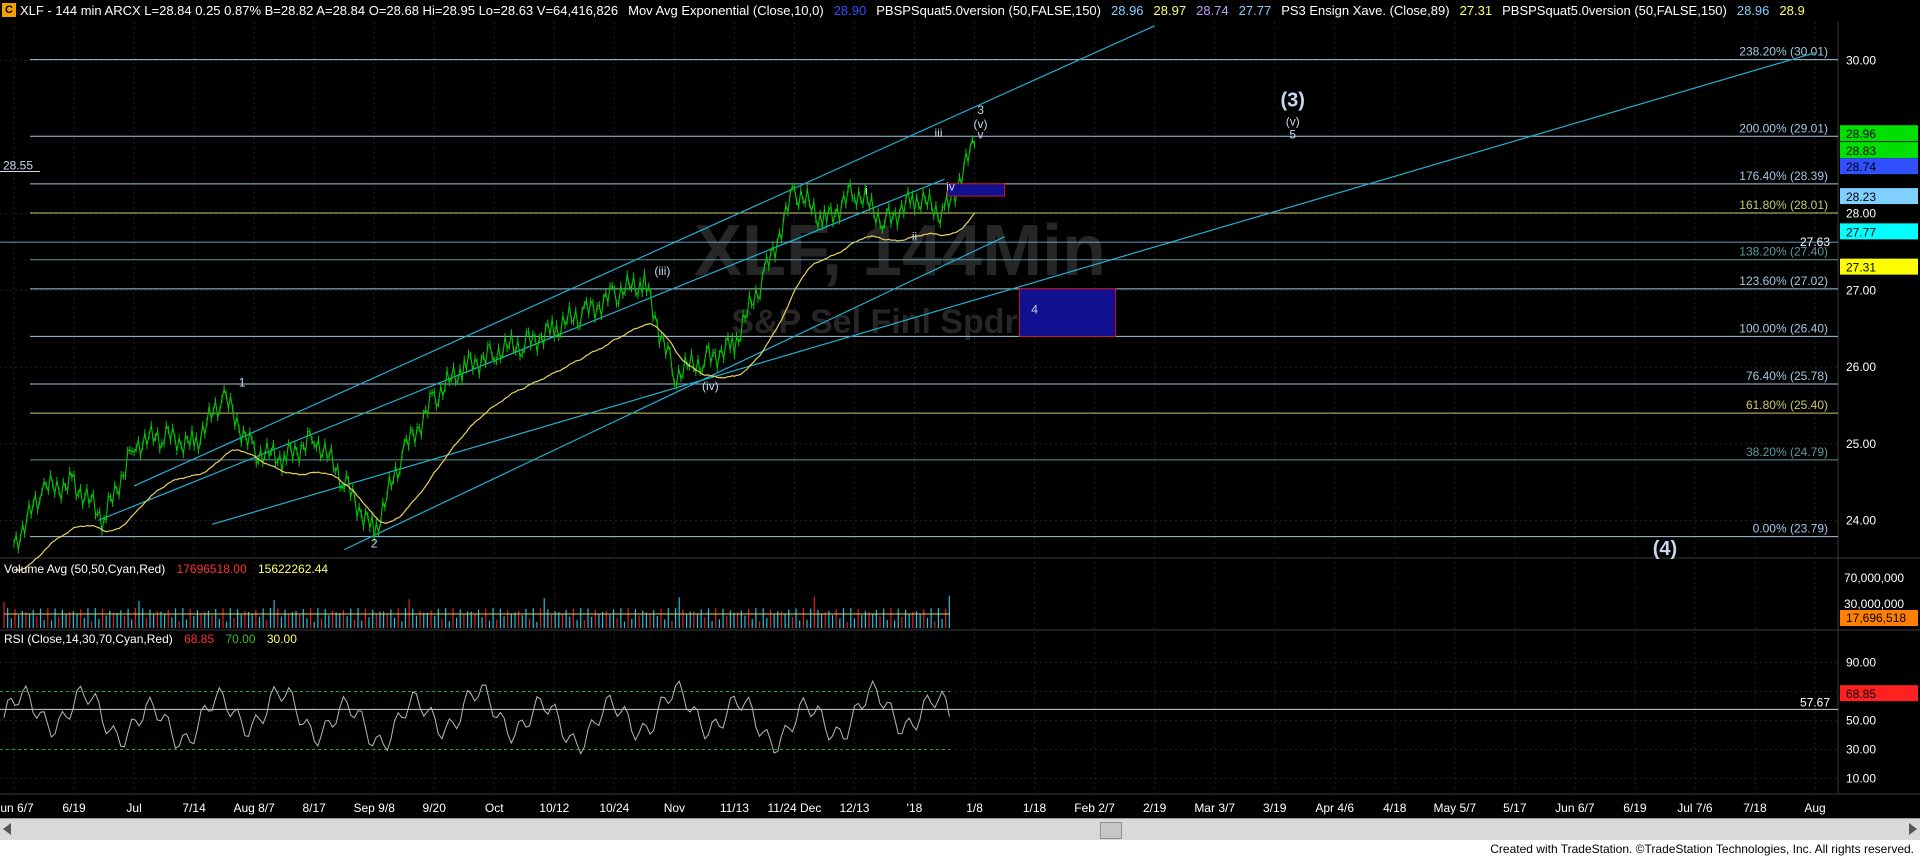 The height and width of the screenshot is (858, 1920). I want to click on rsi-level-label: 57.67, so click(1815, 702).